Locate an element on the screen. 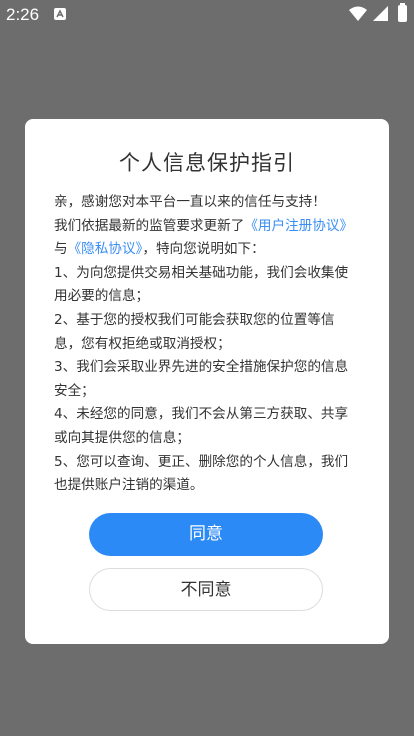 This screenshot has width=414, height=736. policy-item-5: 5、您可以查询、更正、删除您的个人信息，我们也提供账户注销的渠道。 is located at coordinates (201, 473).